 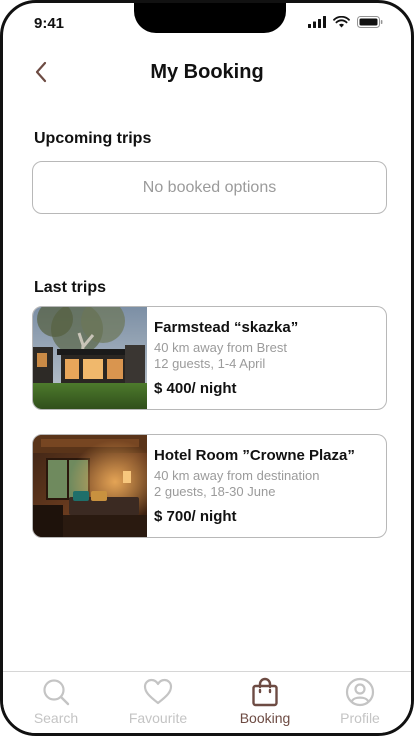 I want to click on tab-booking: Booking, so click(x=265, y=704).